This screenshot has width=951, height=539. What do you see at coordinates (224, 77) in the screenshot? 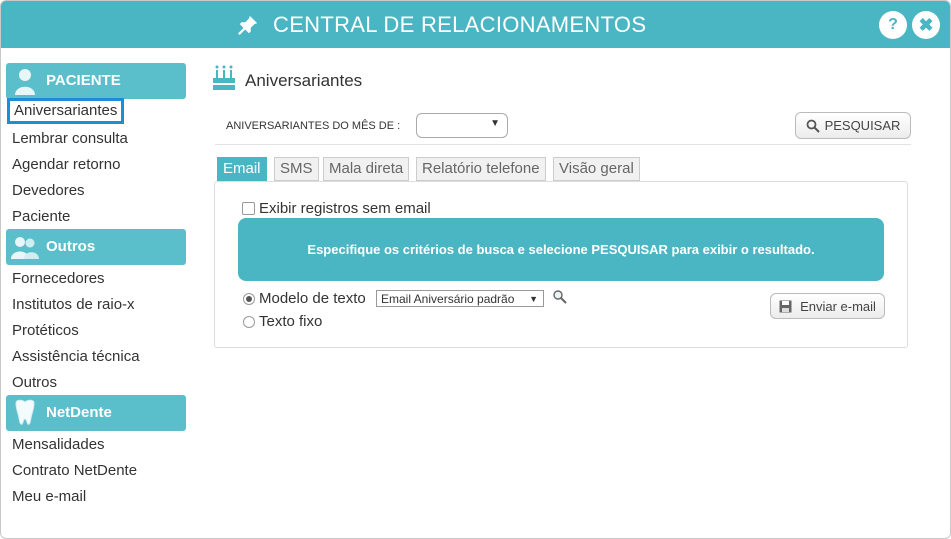
I see `cake-icon` at bounding box center [224, 77].